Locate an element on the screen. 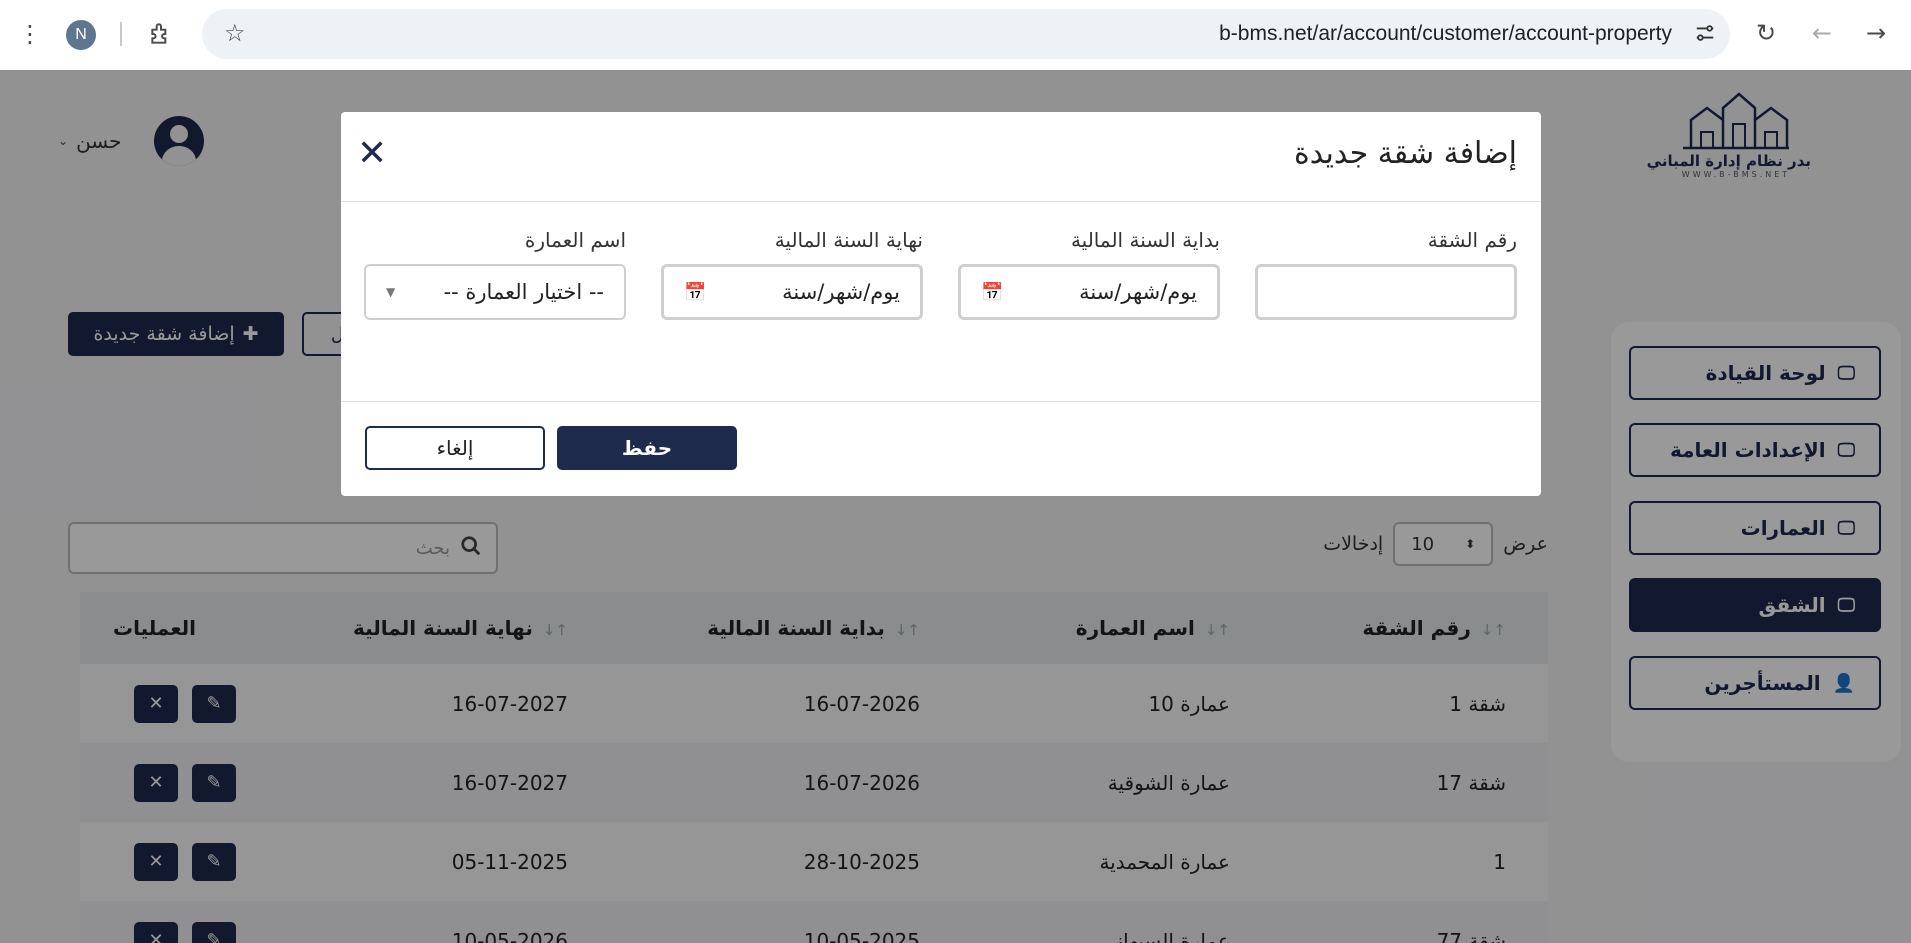 Image resolution: width=1911 pixels, height=943 pixels. profile-avatar: N is located at coordinates (81, 35).